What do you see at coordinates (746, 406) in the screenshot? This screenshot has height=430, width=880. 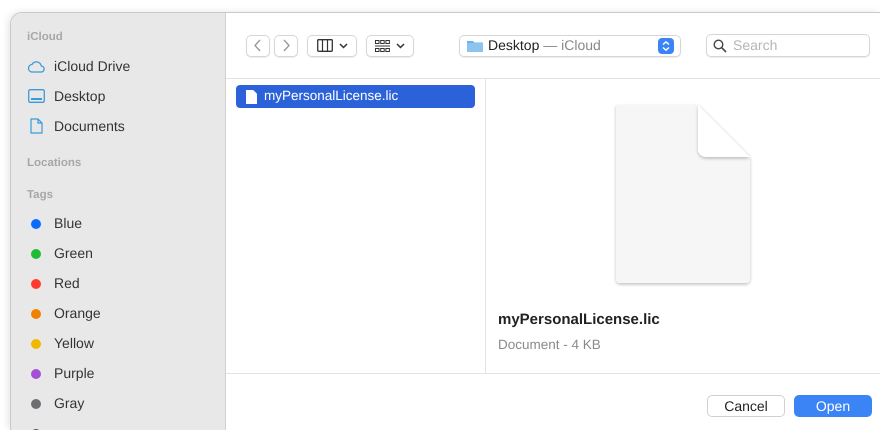 I see `cancel-button: Cancel` at bounding box center [746, 406].